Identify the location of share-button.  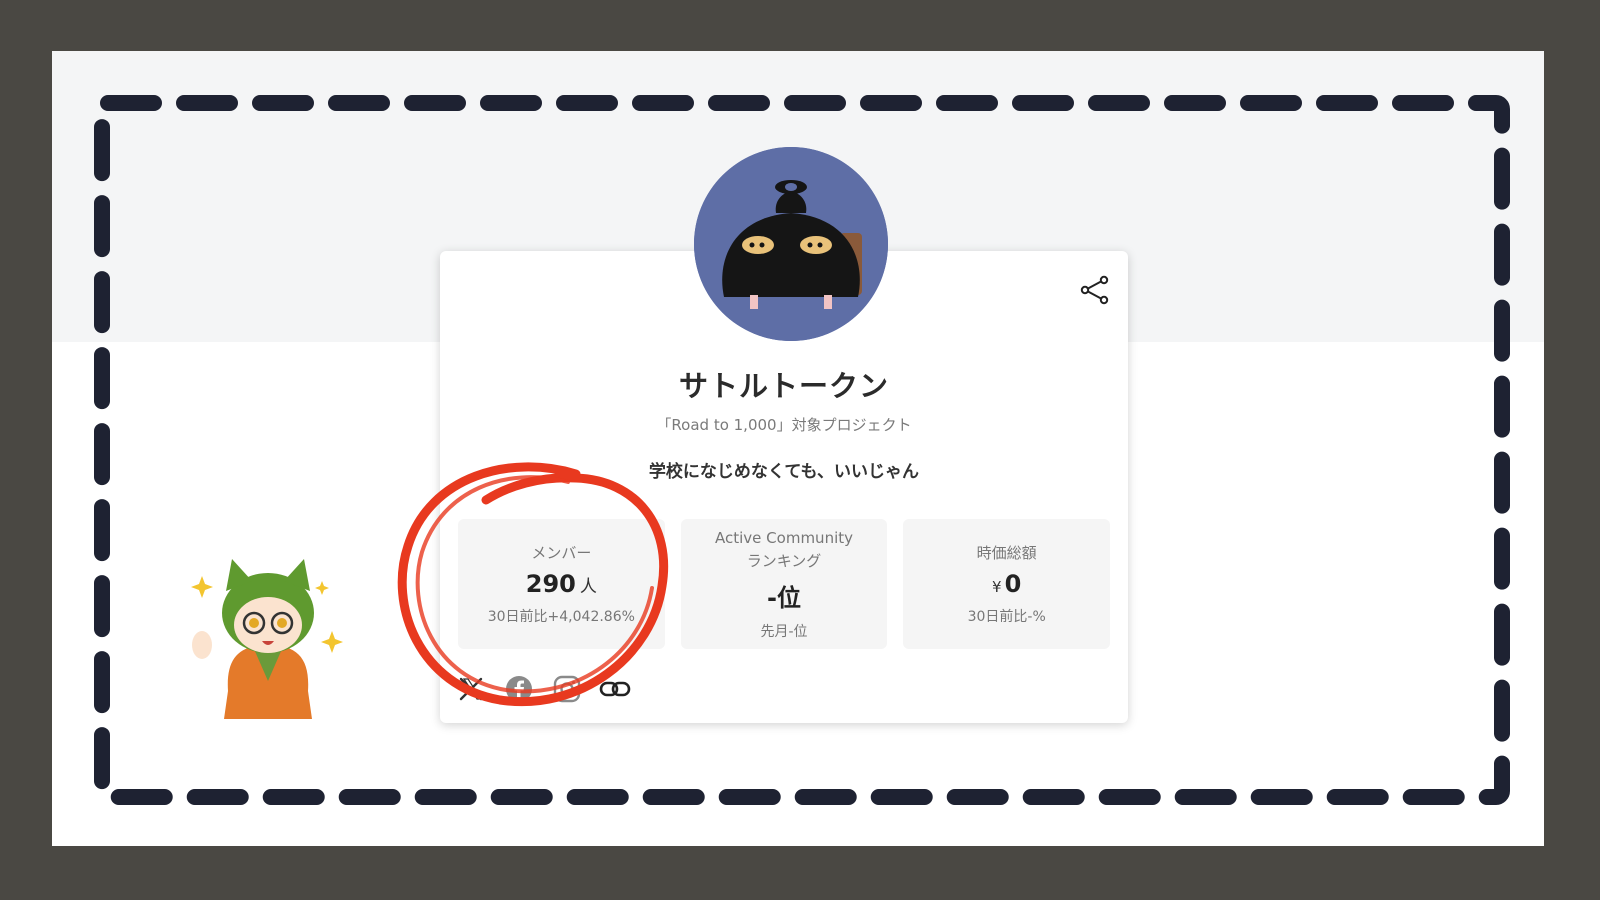
(1095, 292).